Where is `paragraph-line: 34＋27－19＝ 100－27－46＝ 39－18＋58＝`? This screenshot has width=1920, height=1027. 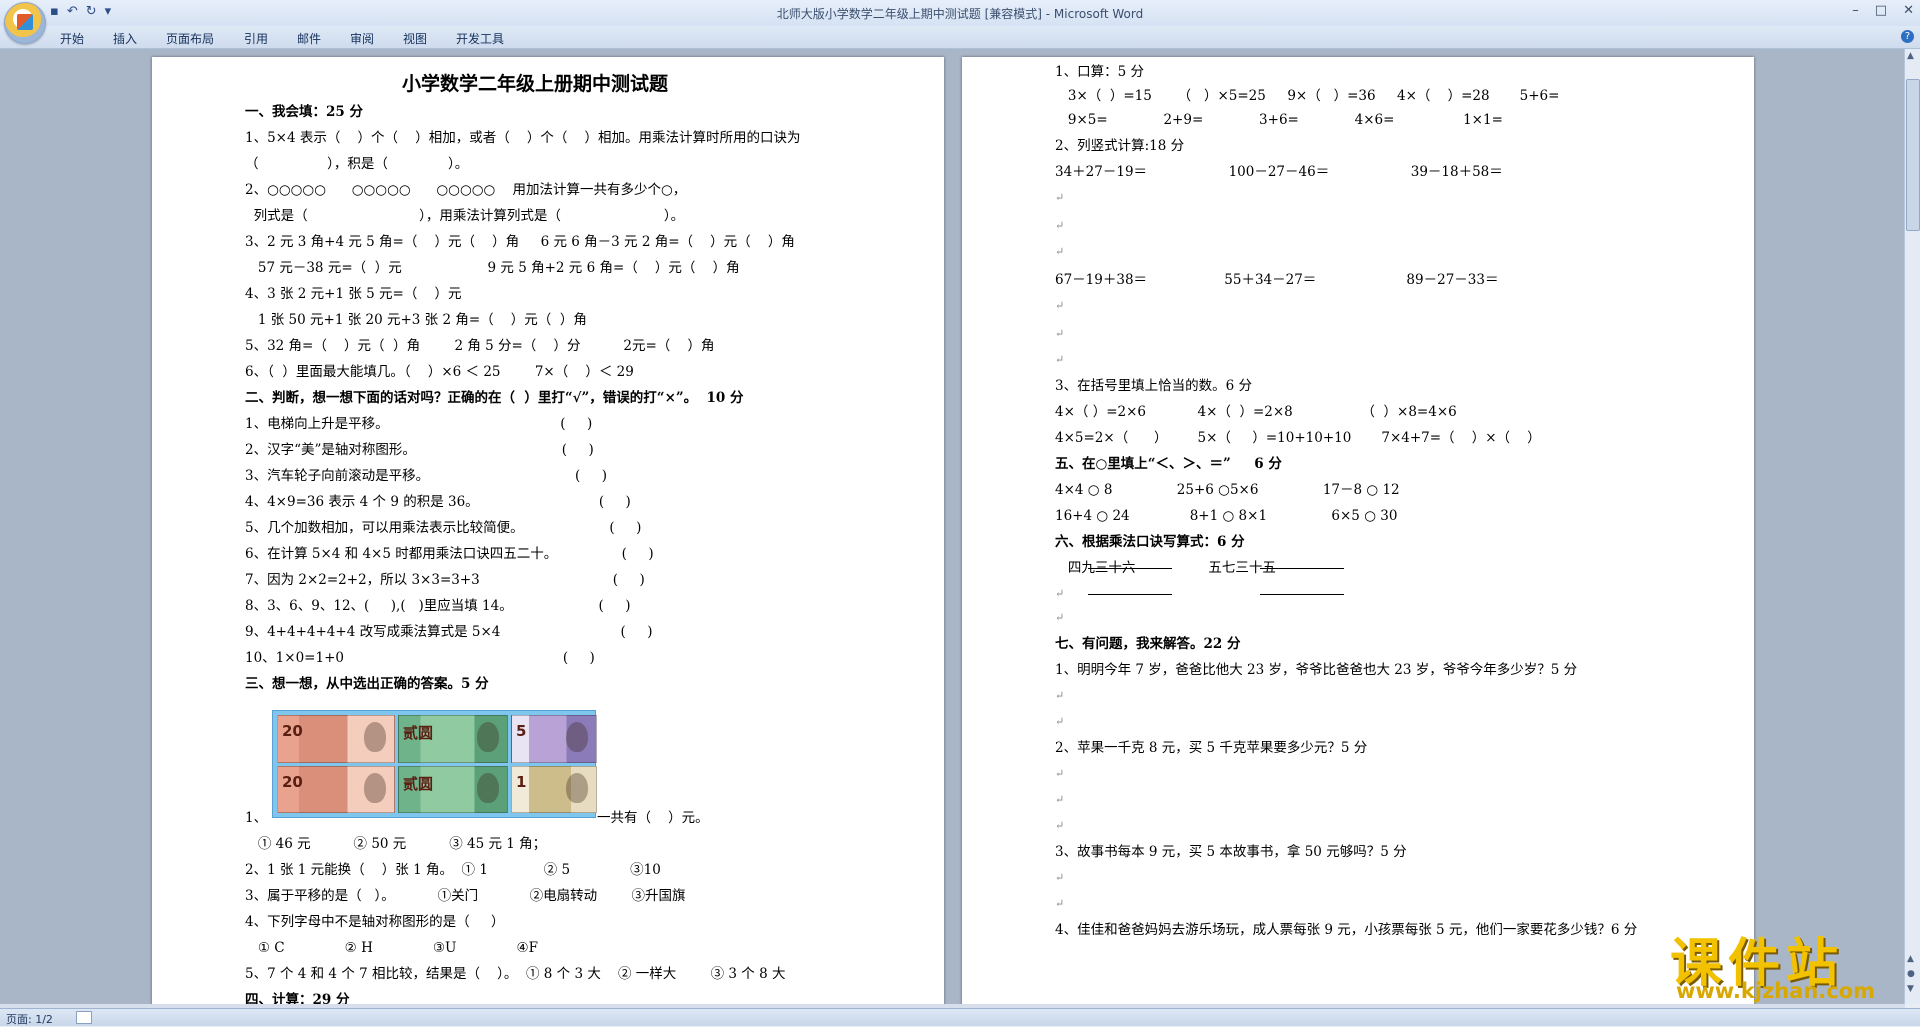 paragraph-line: 34＋27－19＝ 100－27－46＝ 39－18＋58＝ is located at coordinates (1279, 172).